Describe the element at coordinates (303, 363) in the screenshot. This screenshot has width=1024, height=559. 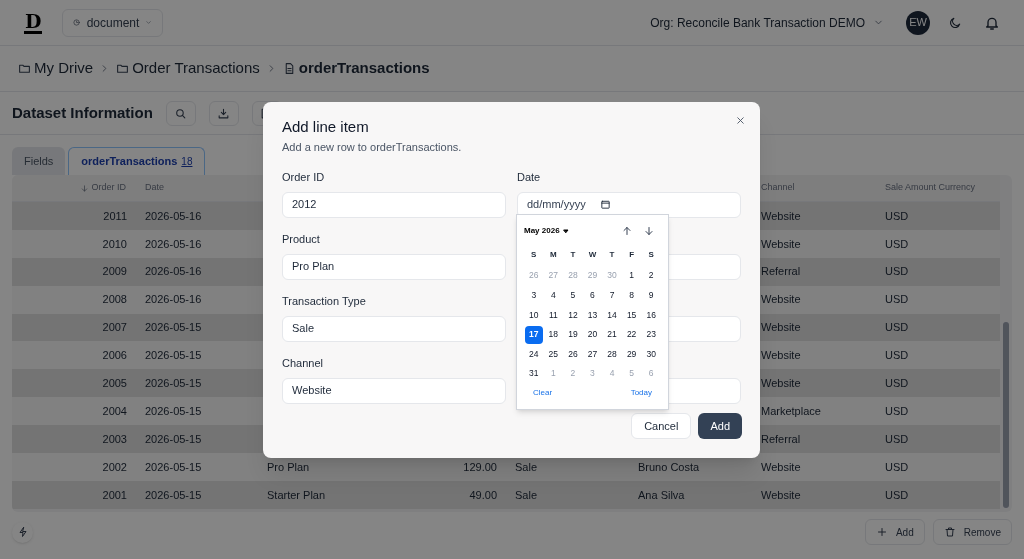
I see `field-label: Channel` at that location.